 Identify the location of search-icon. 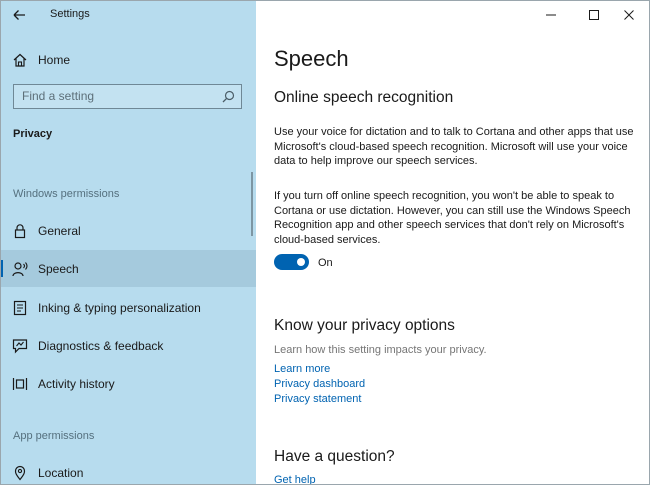
(228, 96).